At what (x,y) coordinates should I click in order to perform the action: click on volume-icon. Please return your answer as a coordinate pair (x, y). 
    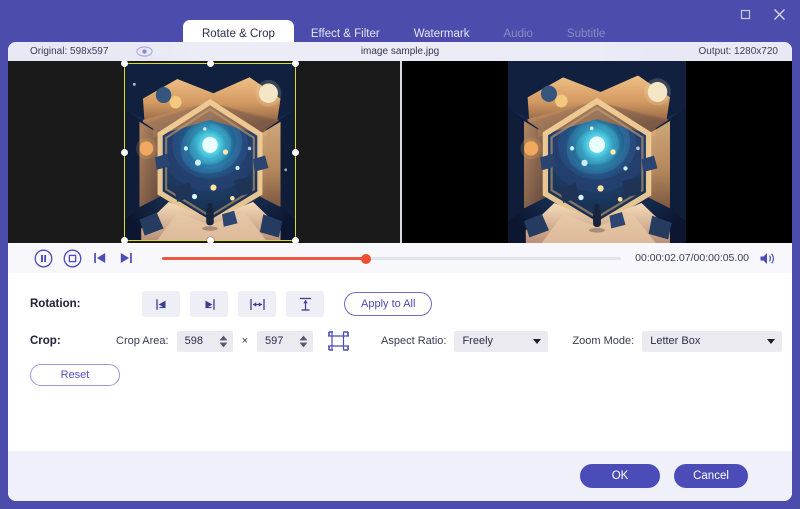
    Looking at the image, I should click on (767, 258).